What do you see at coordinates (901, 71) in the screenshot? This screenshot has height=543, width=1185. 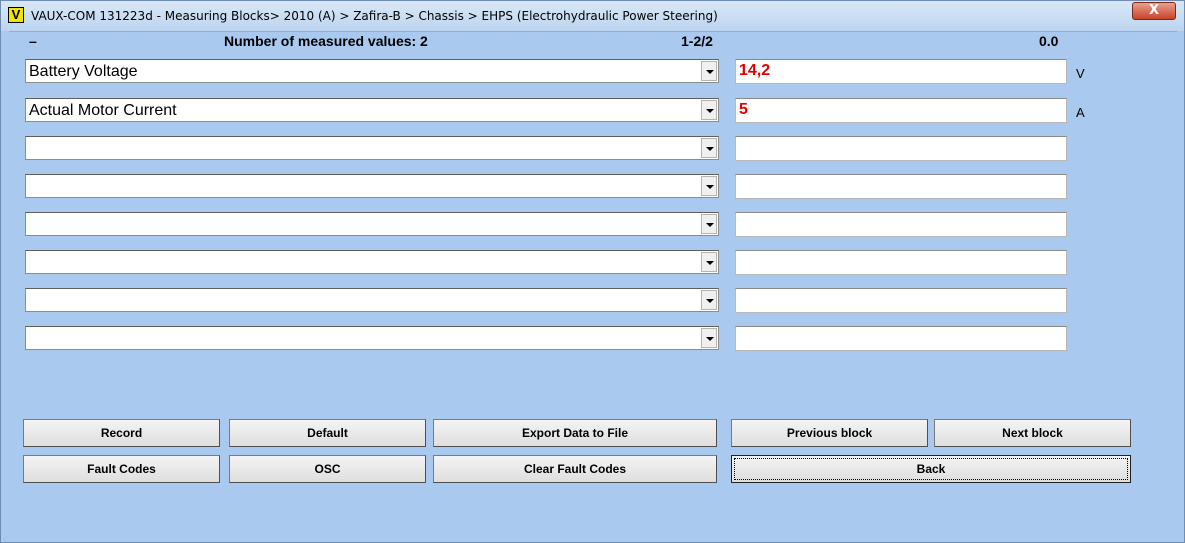 I see `value-field-1: 14,2` at bounding box center [901, 71].